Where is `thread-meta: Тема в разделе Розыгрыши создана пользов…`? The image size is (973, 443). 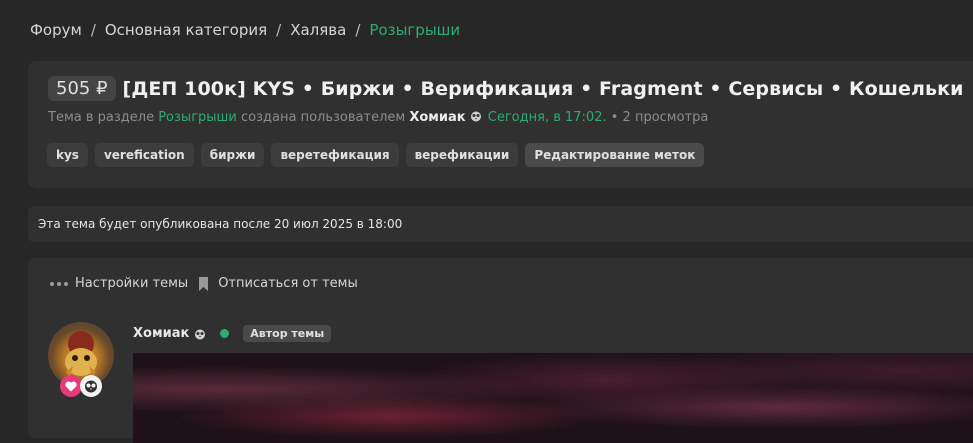
thread-meta: Тема в разделе Розыгрыши создана пользов… is located at coordinates (378, 117).